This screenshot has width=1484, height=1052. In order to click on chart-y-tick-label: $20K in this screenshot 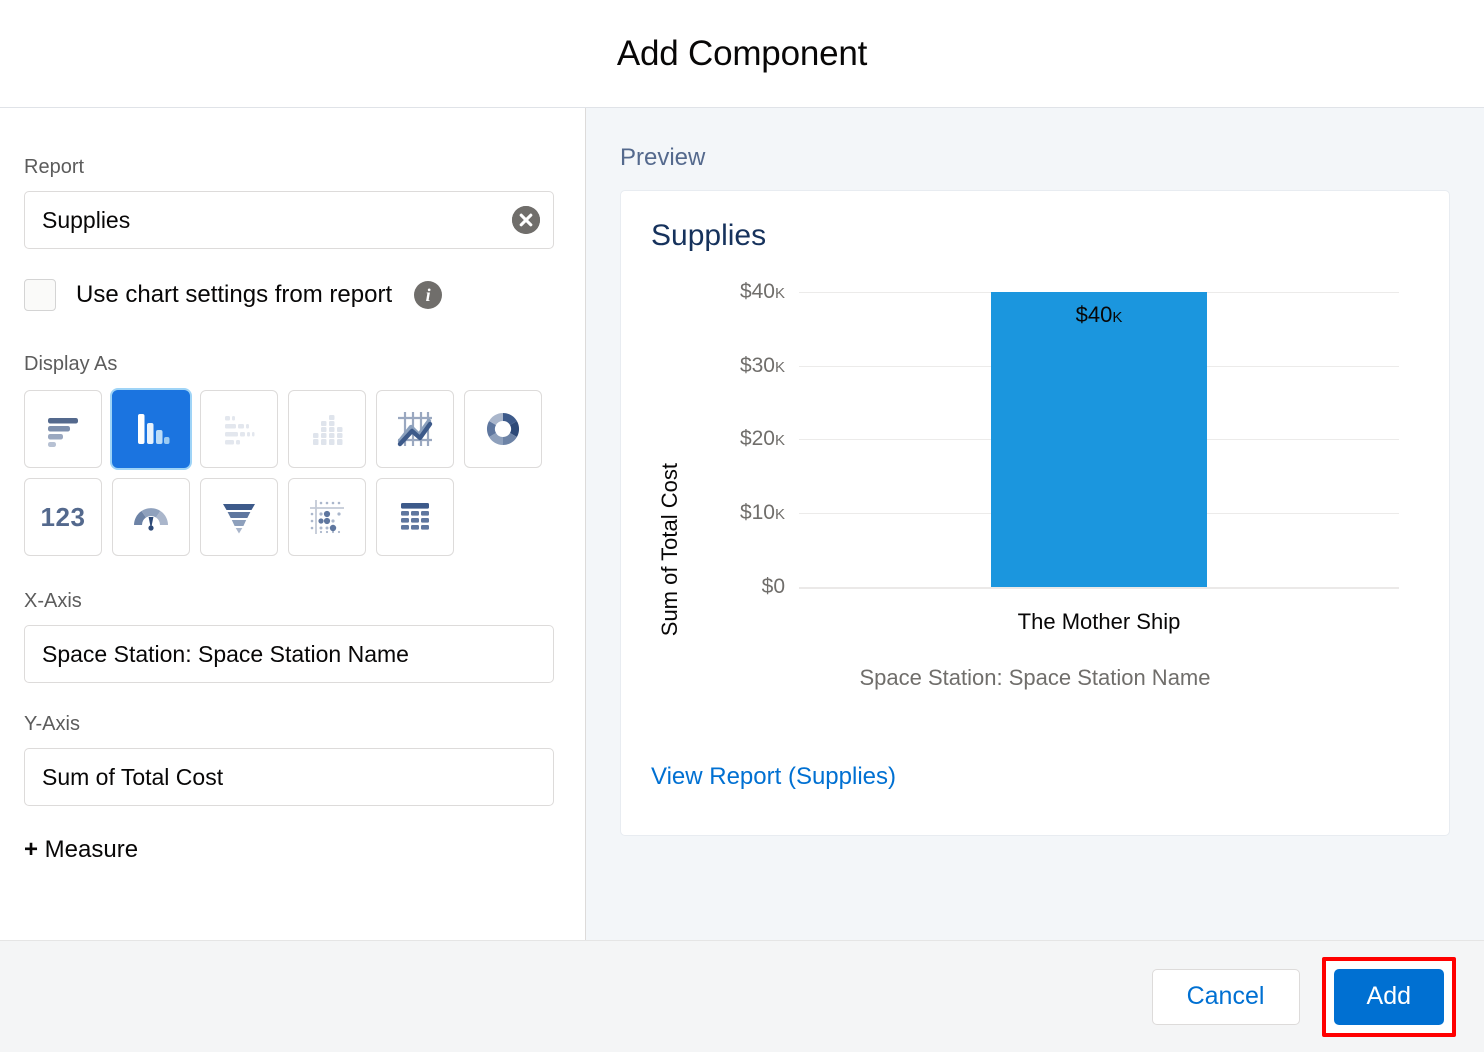, I will do `click(762, 439)`.